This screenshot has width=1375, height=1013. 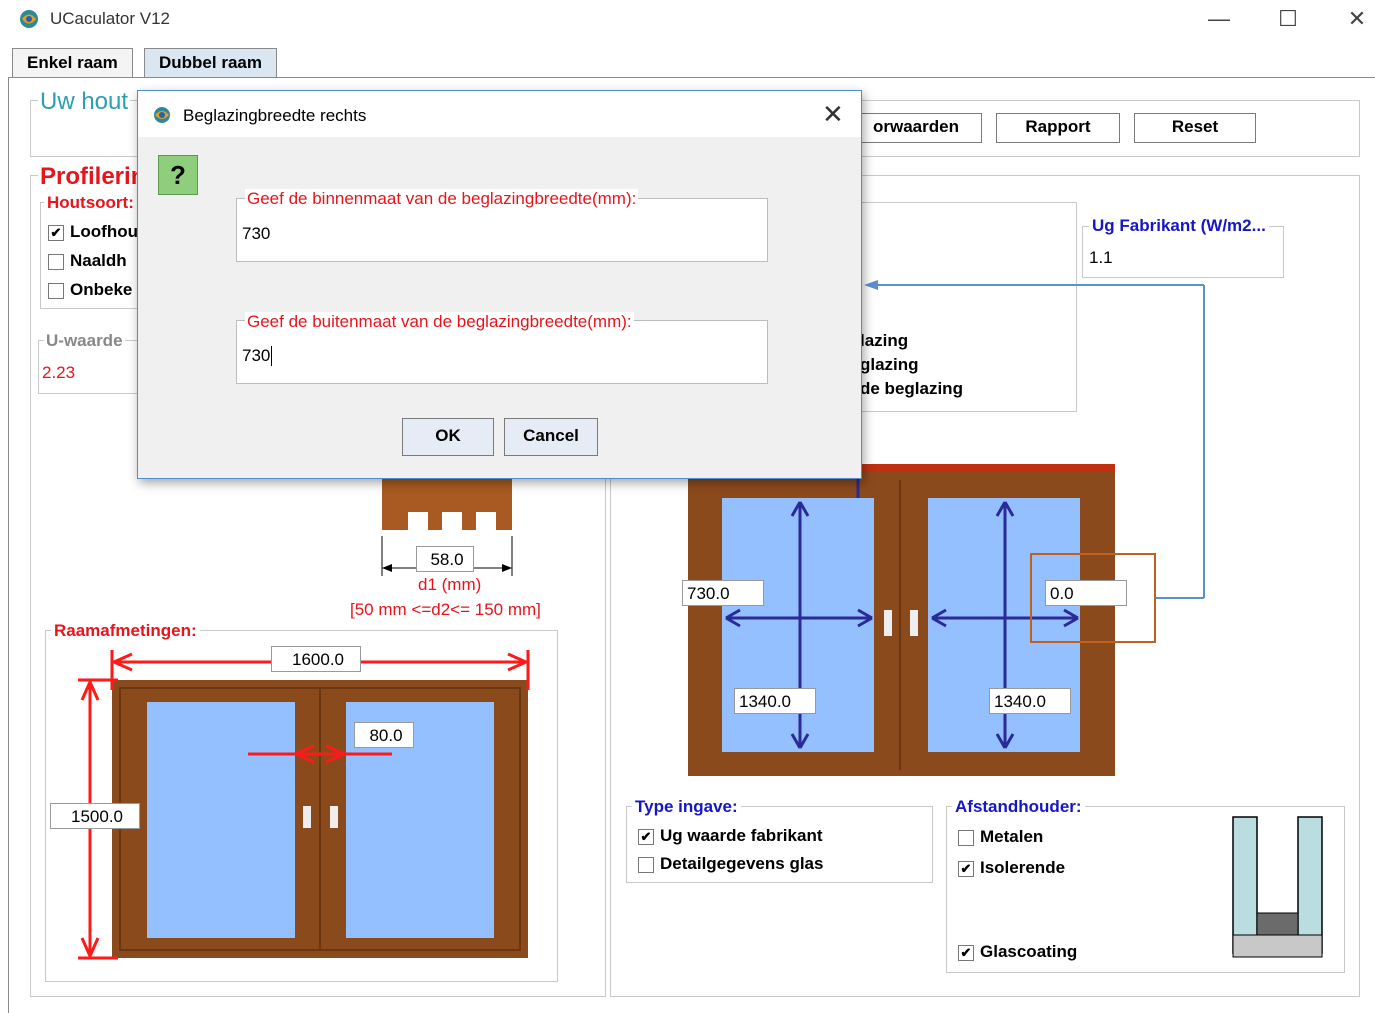 What do you see at coordinates (257, 356) in the screenshot?
I see `outer-width-input: 730` at bounding box center [257, 356].